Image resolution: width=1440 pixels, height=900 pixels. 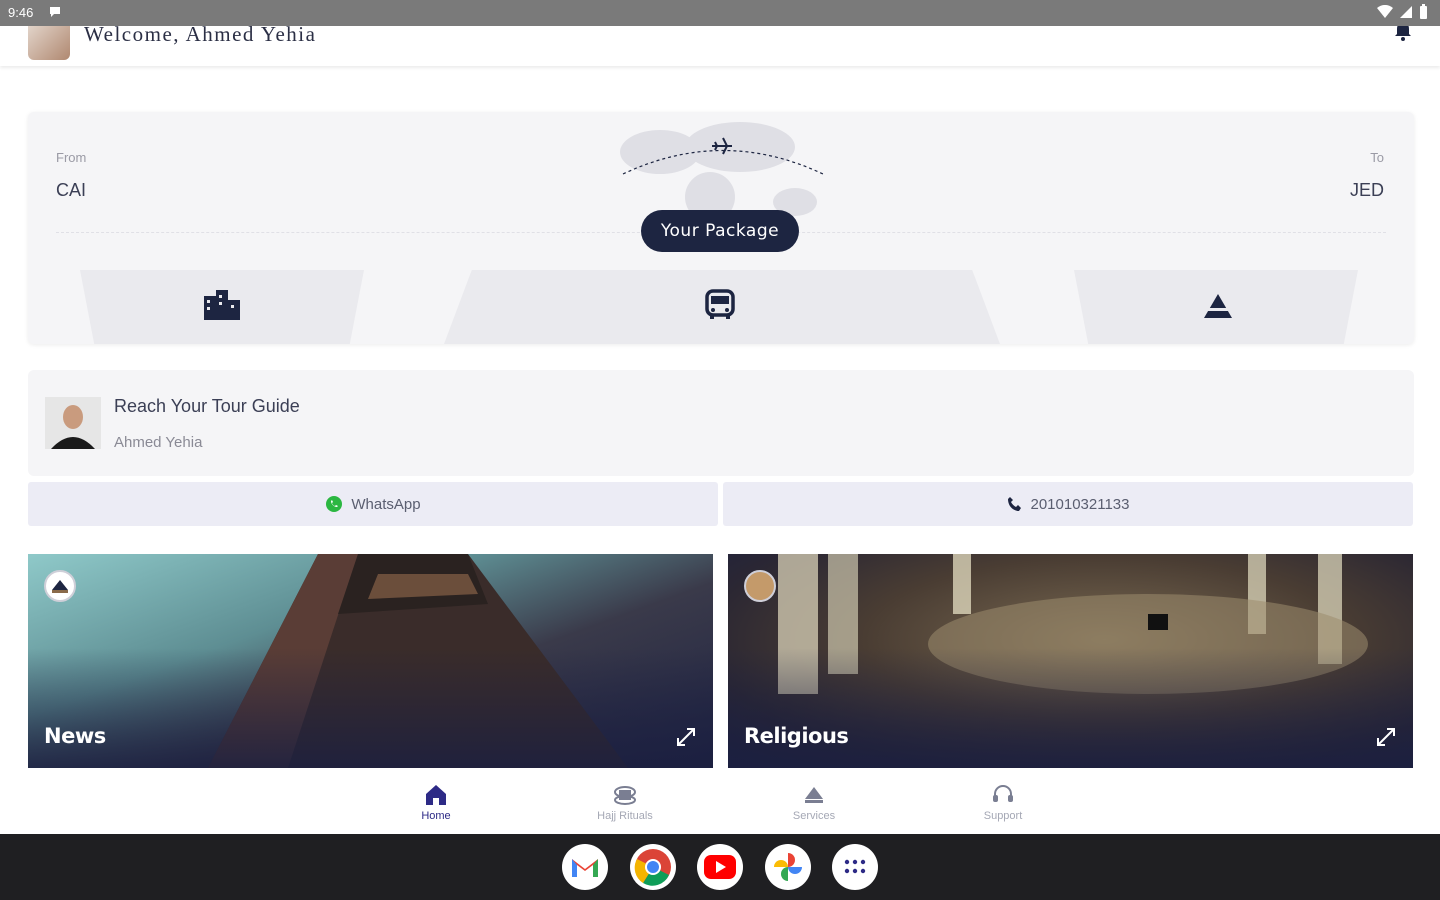 I want to click on to-airport-code: JED, so click(x=1366, y=190).